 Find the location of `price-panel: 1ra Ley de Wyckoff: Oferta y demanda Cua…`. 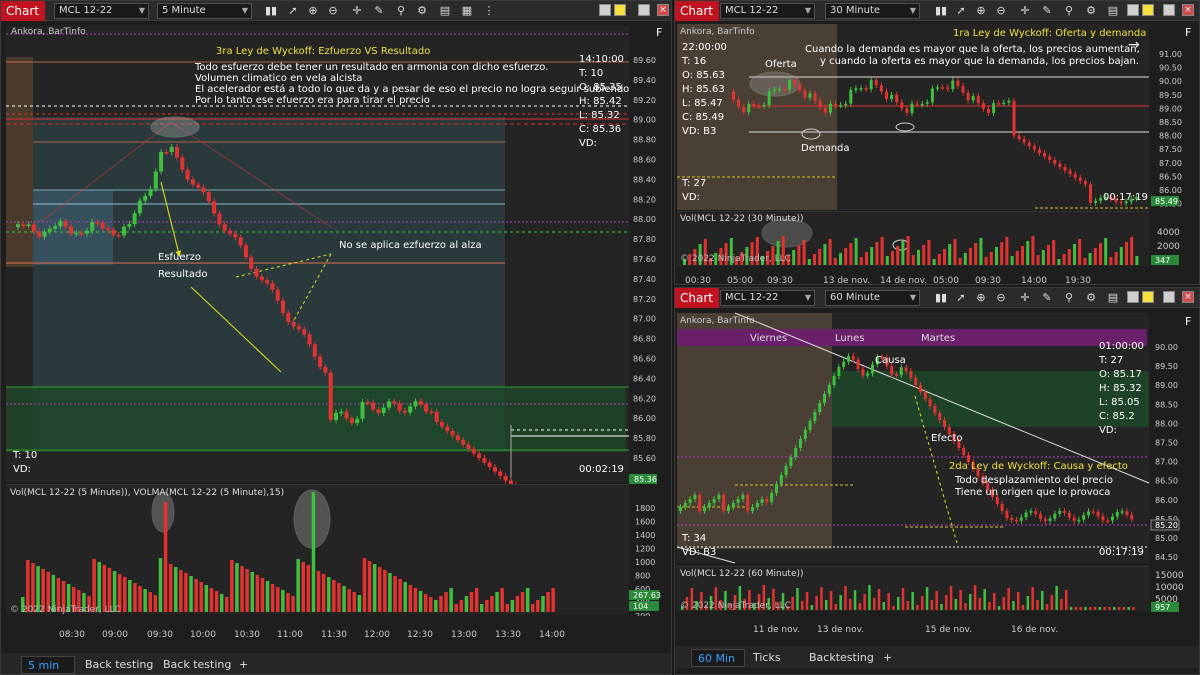

price-panel: 1ra Ley de Wyckoff: Oferta y demanda Cua… is located at coordinates (937, 116).